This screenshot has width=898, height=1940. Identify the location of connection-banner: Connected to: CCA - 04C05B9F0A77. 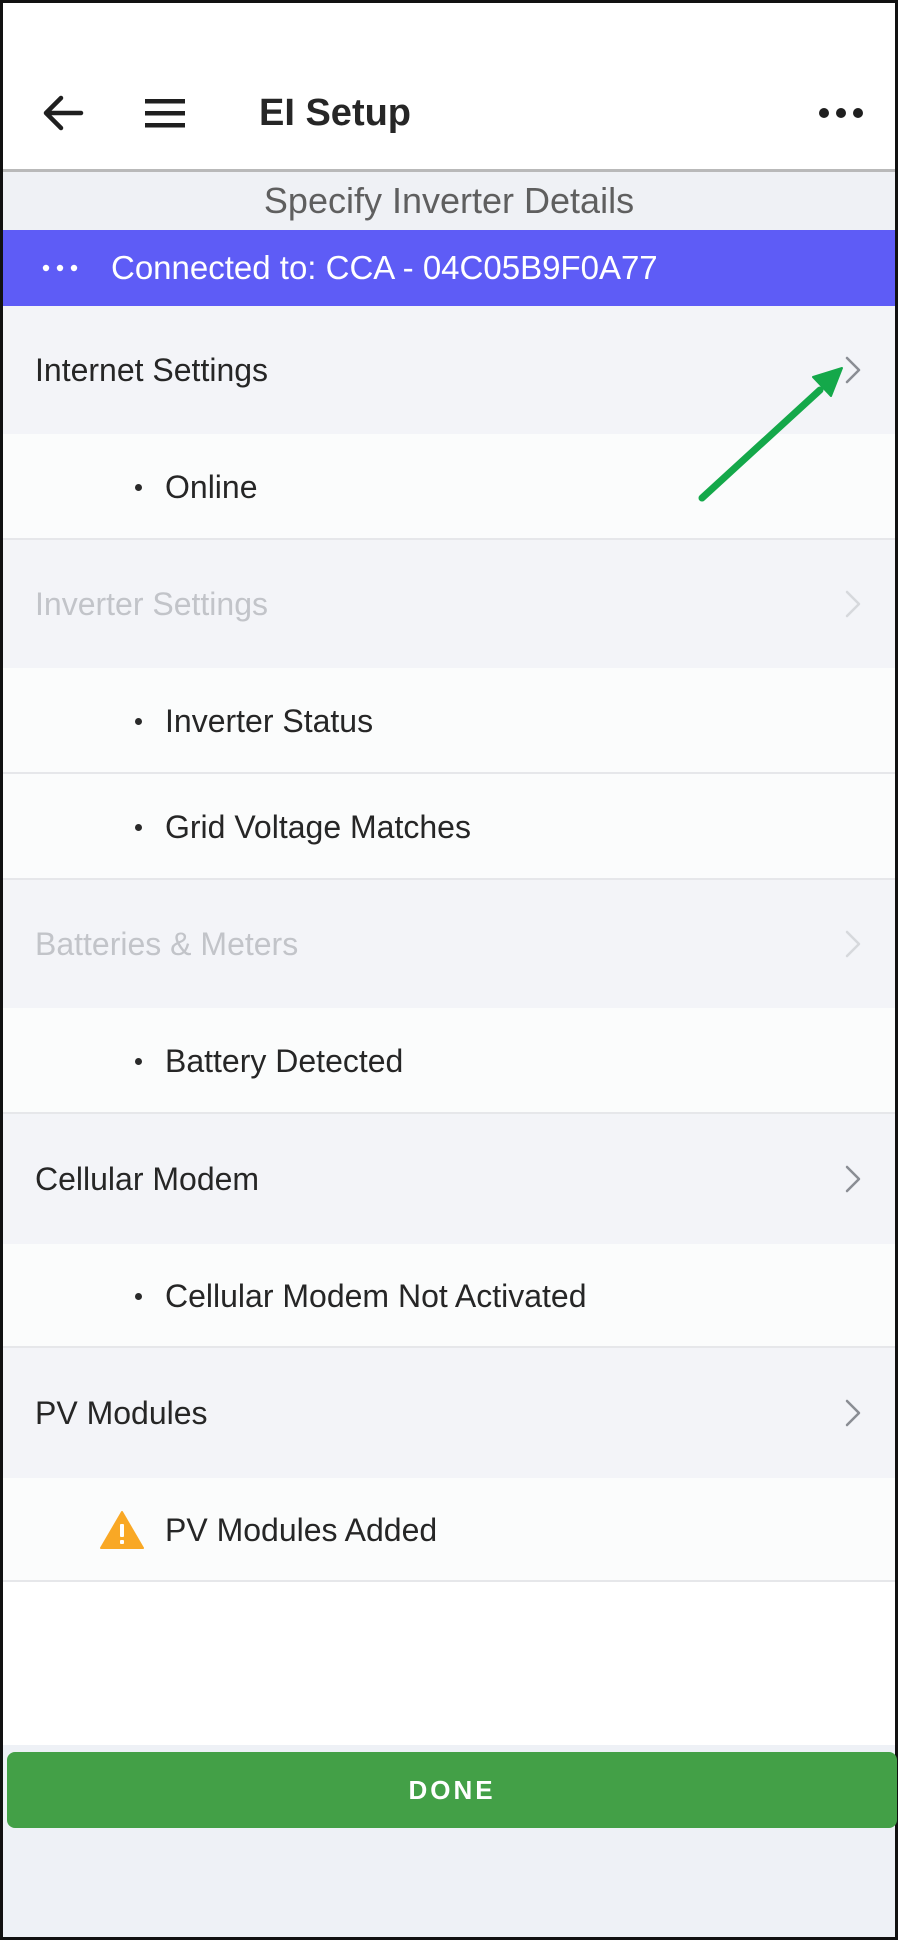
(449, 268).